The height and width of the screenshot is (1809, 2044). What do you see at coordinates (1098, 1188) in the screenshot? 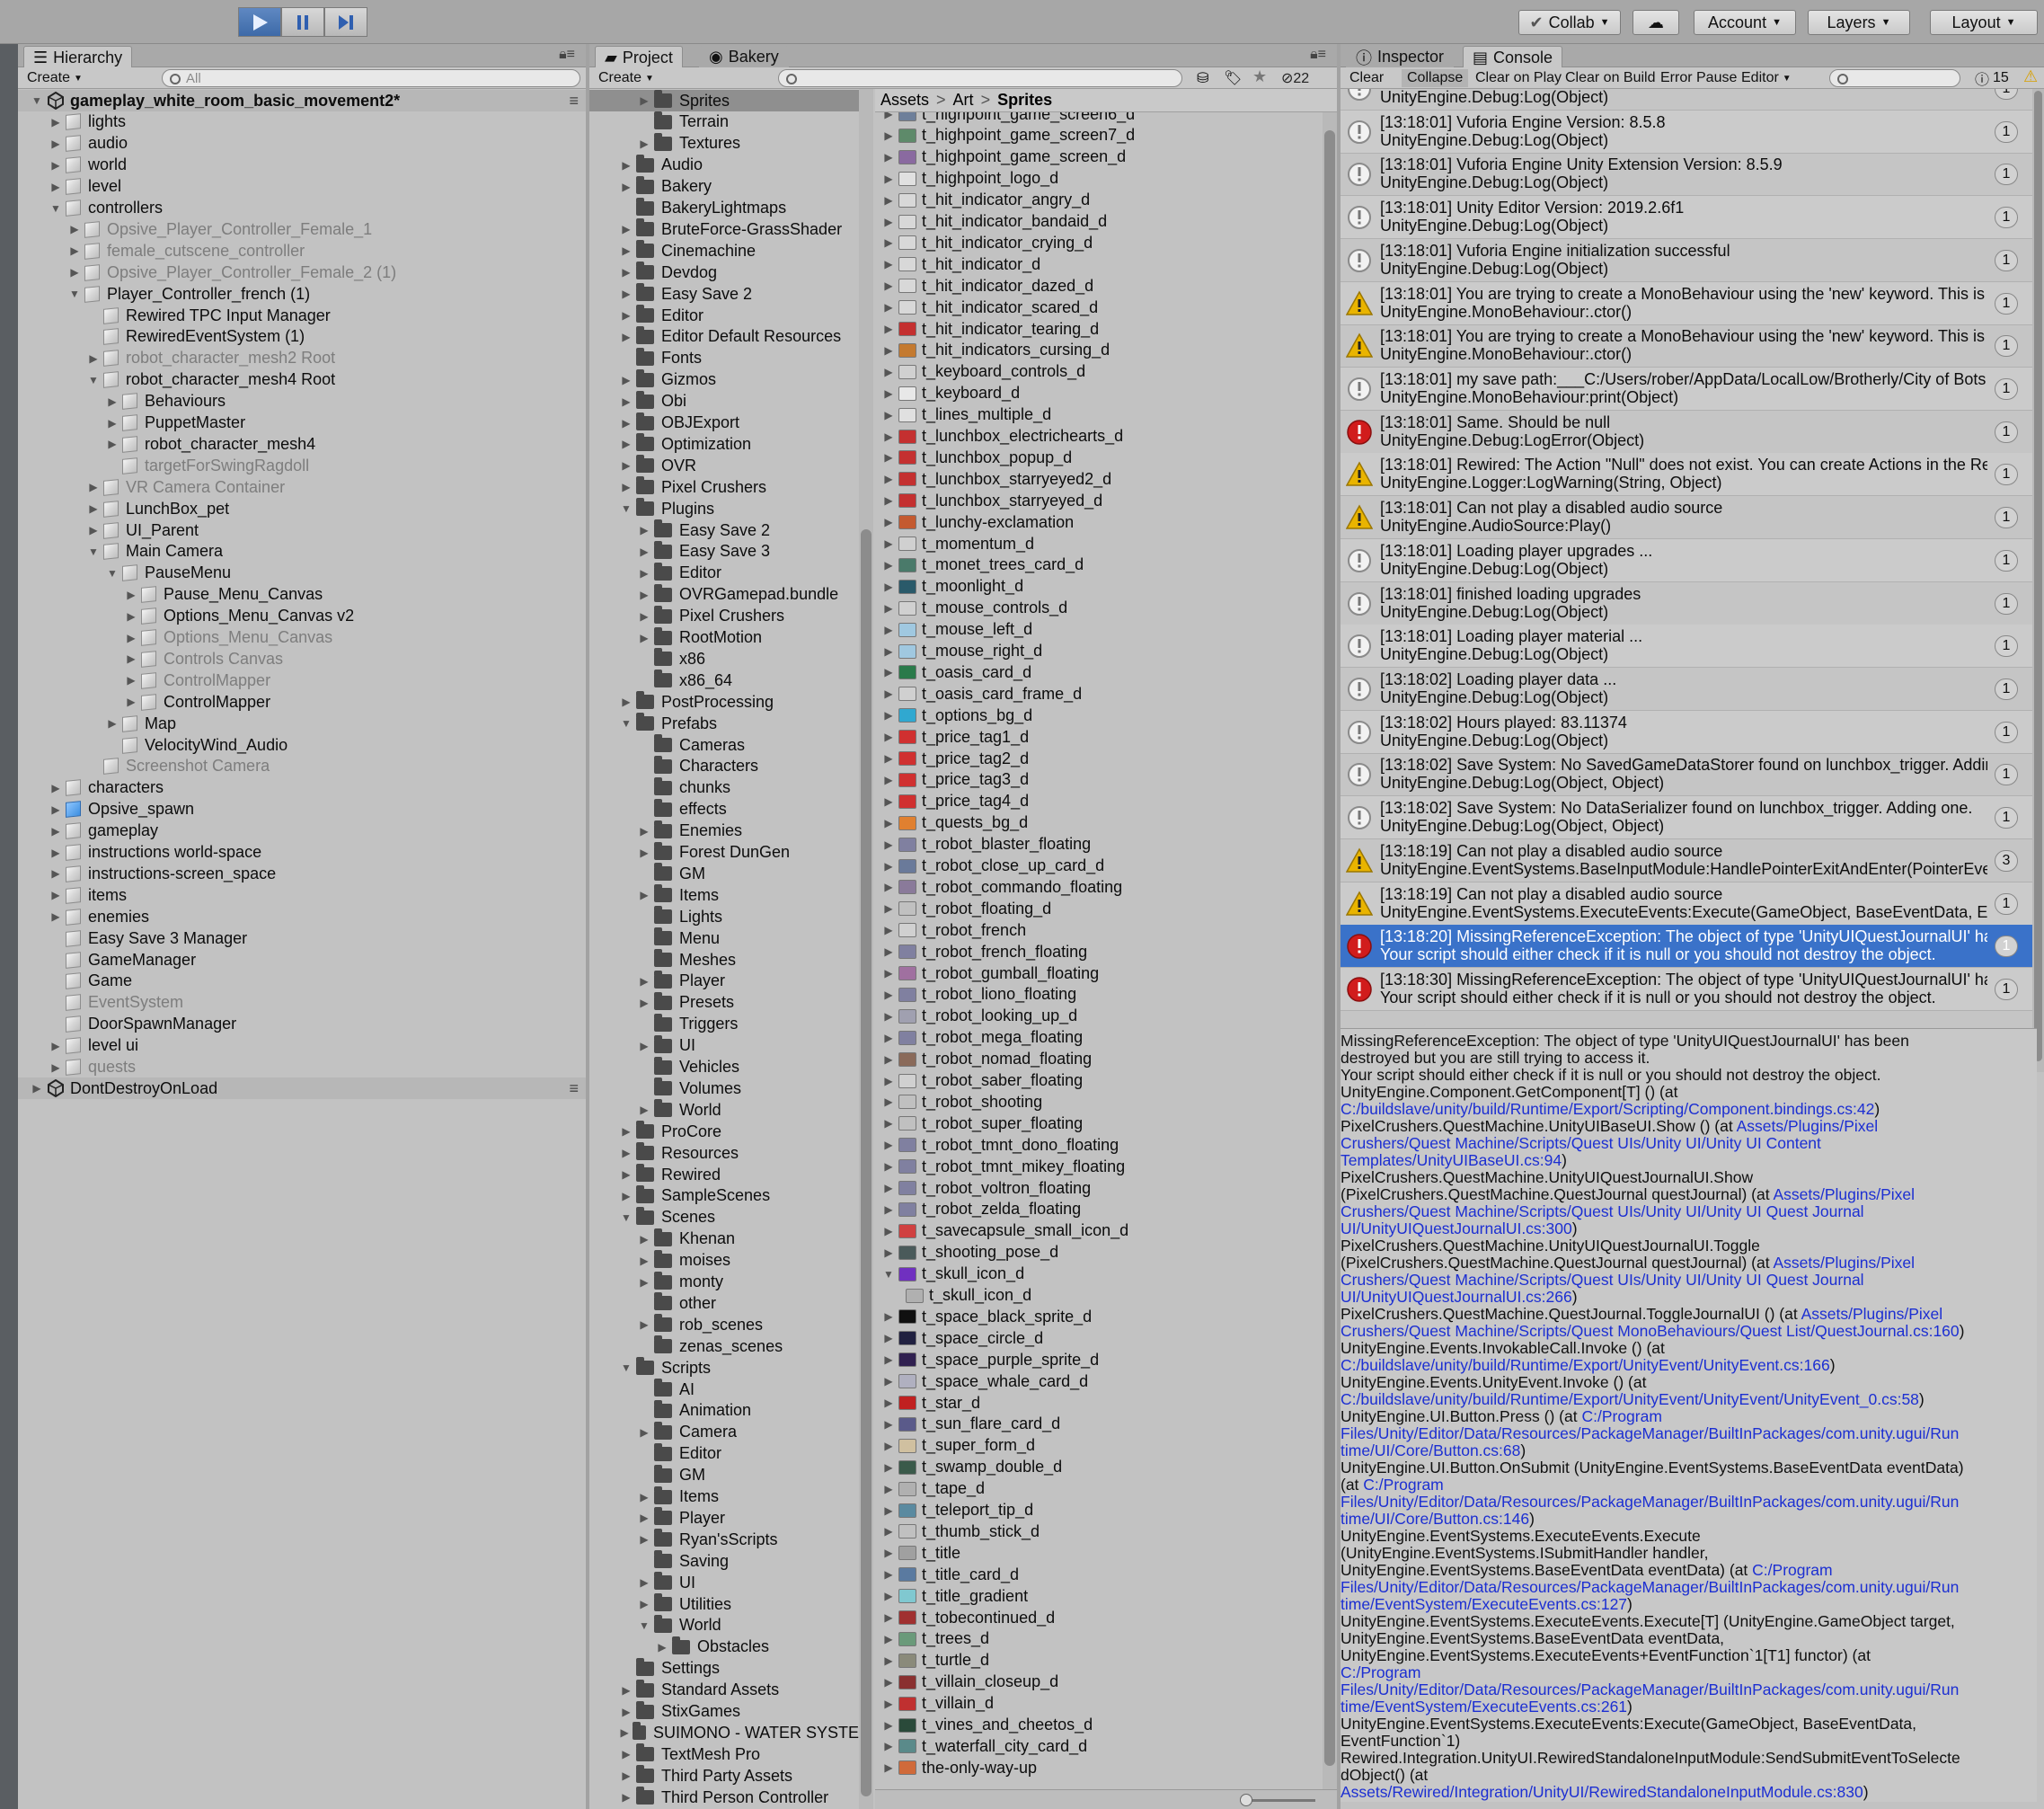
I see `asset-item: ▶ t_robot_voltron_floating` at bounding box center [1098, 1188].